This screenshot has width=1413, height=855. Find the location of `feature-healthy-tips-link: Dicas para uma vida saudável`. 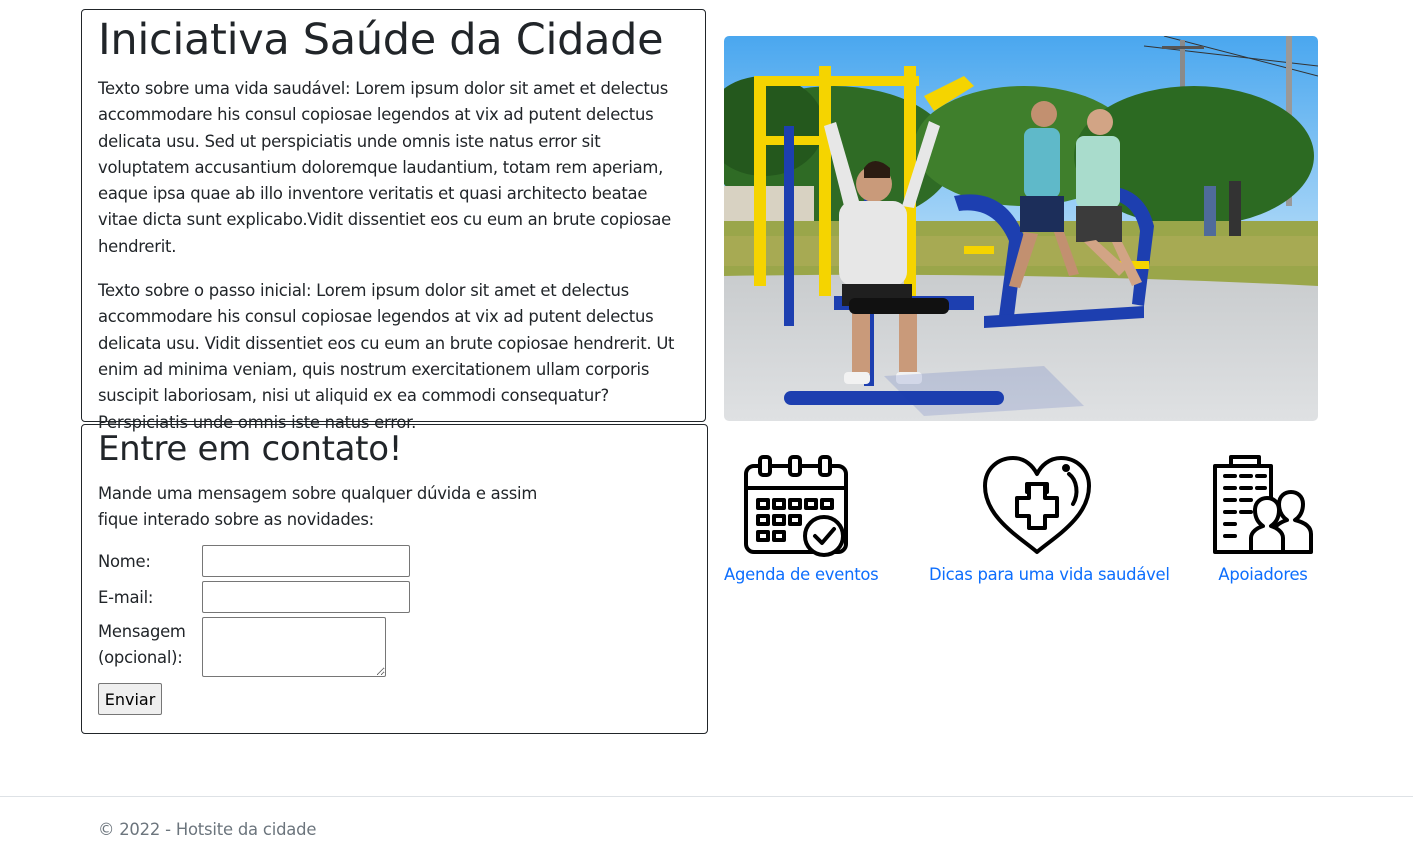

feature-healthy-tips-link: Dicas para uma vida saudável is located at coordinates (1049, 575).